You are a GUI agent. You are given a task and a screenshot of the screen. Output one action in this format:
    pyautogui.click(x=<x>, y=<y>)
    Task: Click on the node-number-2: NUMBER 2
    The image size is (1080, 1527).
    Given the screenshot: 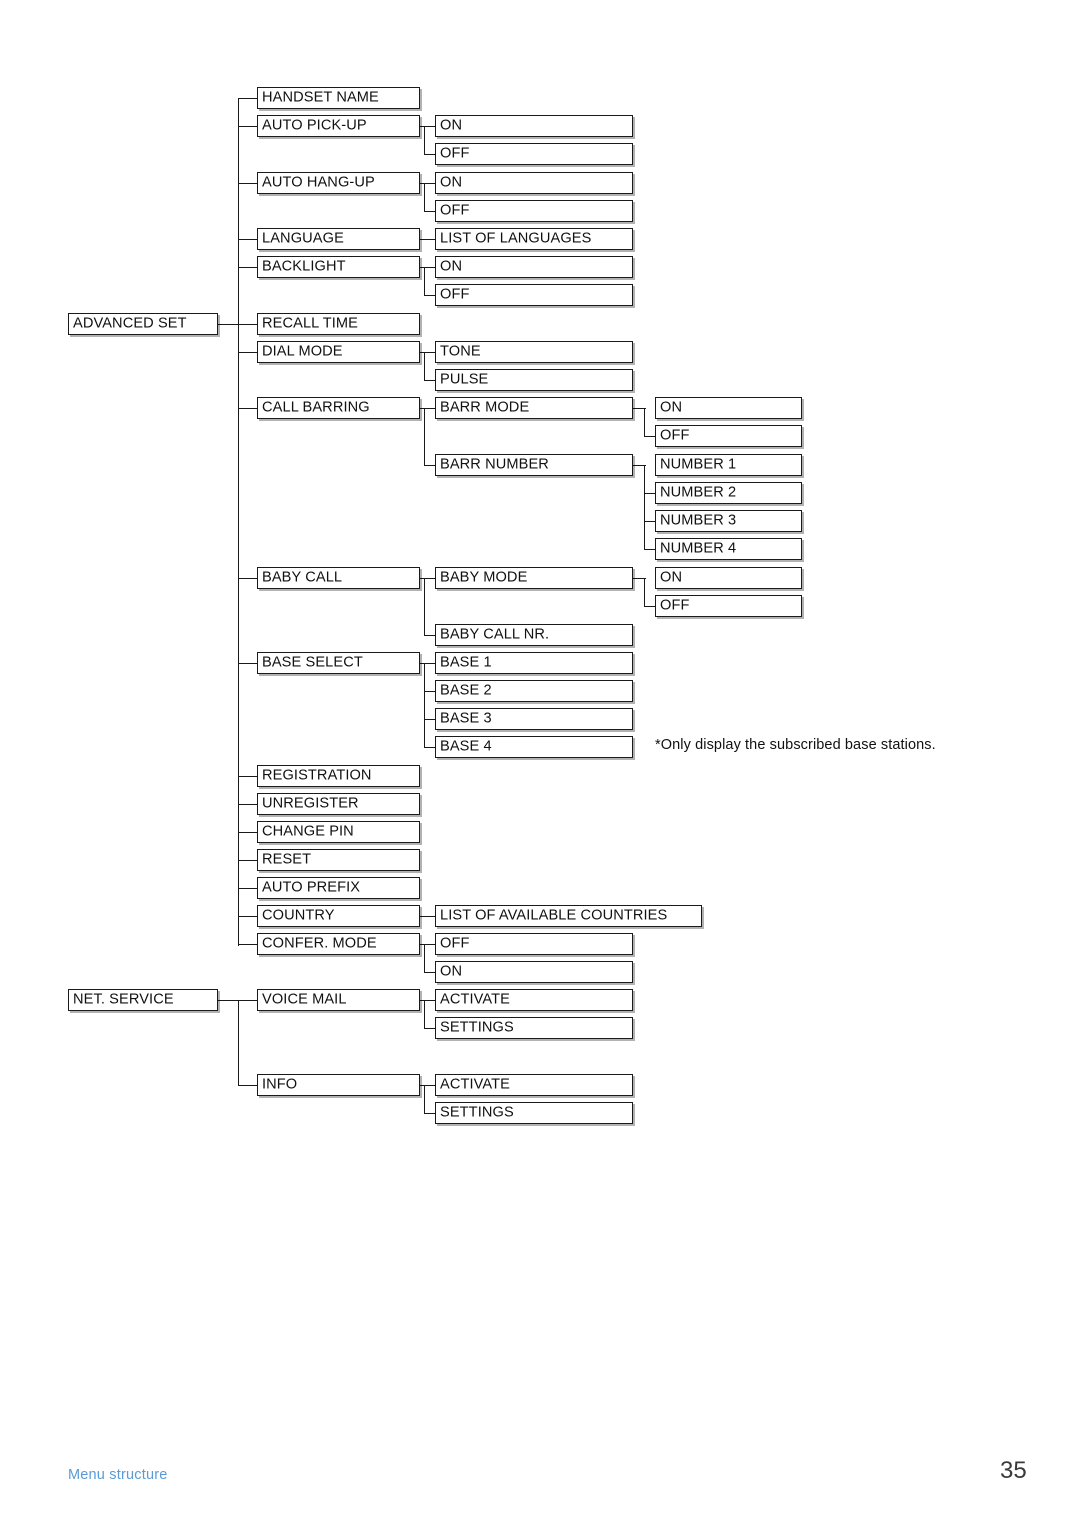 What is the action you would take?
    pyautogui.click(x=728, y=493)
    